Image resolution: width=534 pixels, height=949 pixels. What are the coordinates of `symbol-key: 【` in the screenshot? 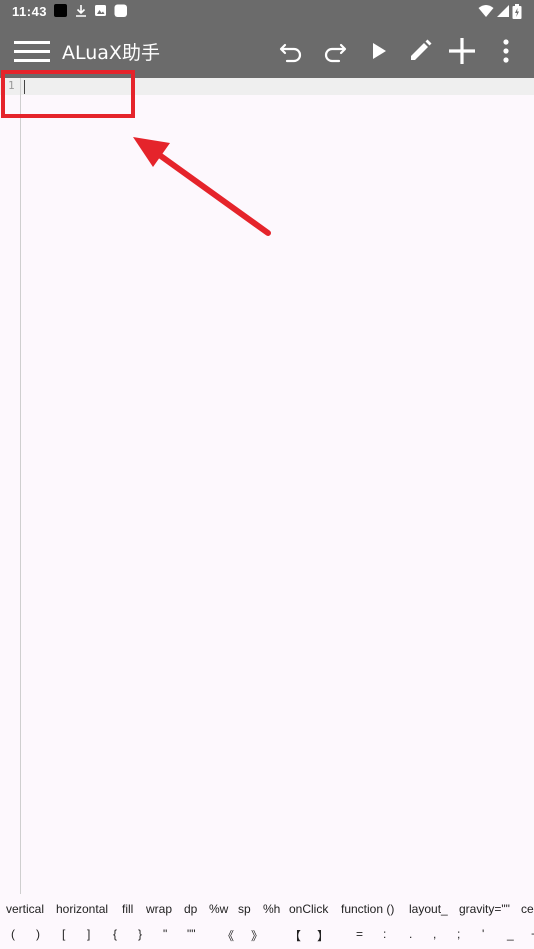 It's located at (295, 935).